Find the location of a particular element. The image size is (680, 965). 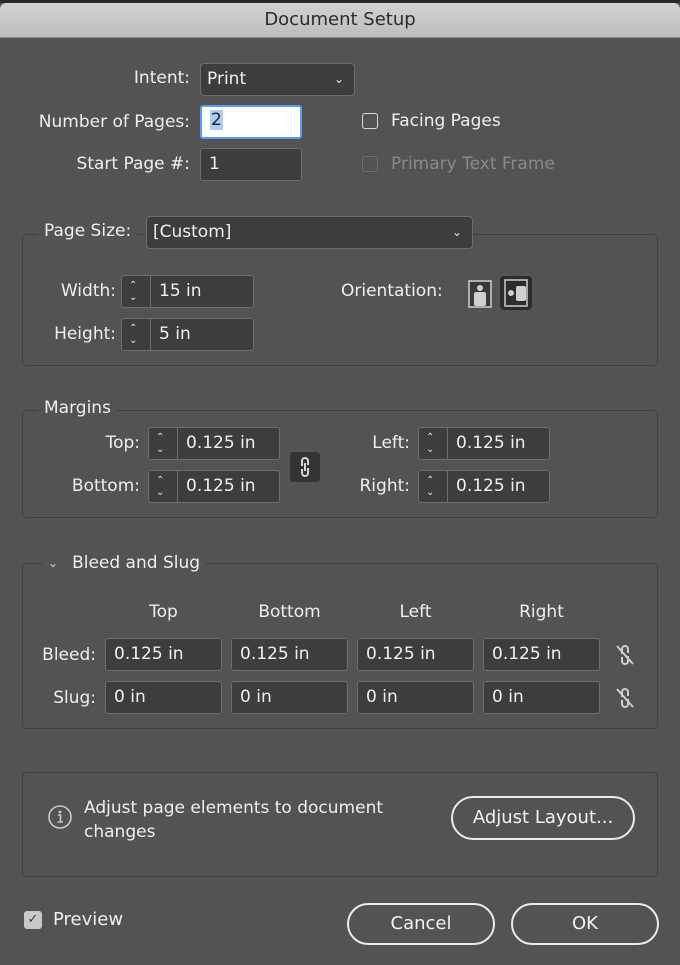

page-size-group is located at coordinates (340, 300).